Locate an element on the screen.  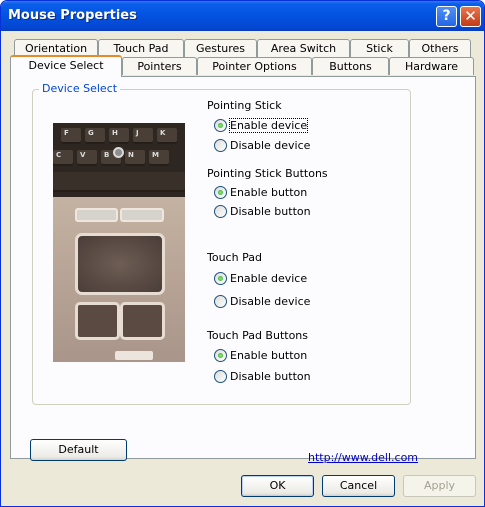
pad-right-button-image is located at coordinates (142, 321).